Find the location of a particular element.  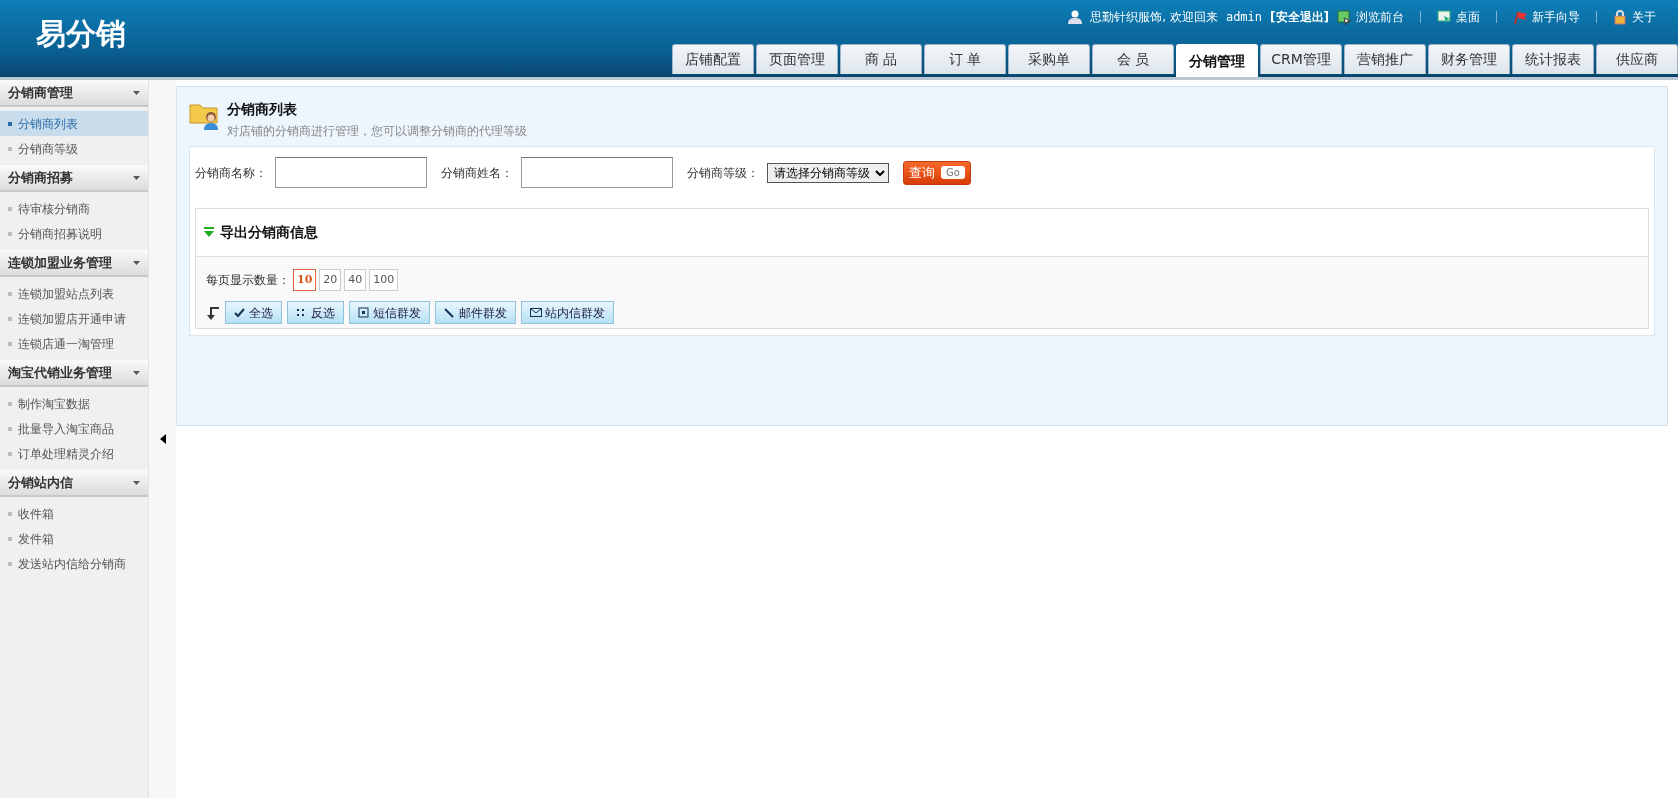

section-title: 导出分销商信息 is located at coordinates (269, 232).